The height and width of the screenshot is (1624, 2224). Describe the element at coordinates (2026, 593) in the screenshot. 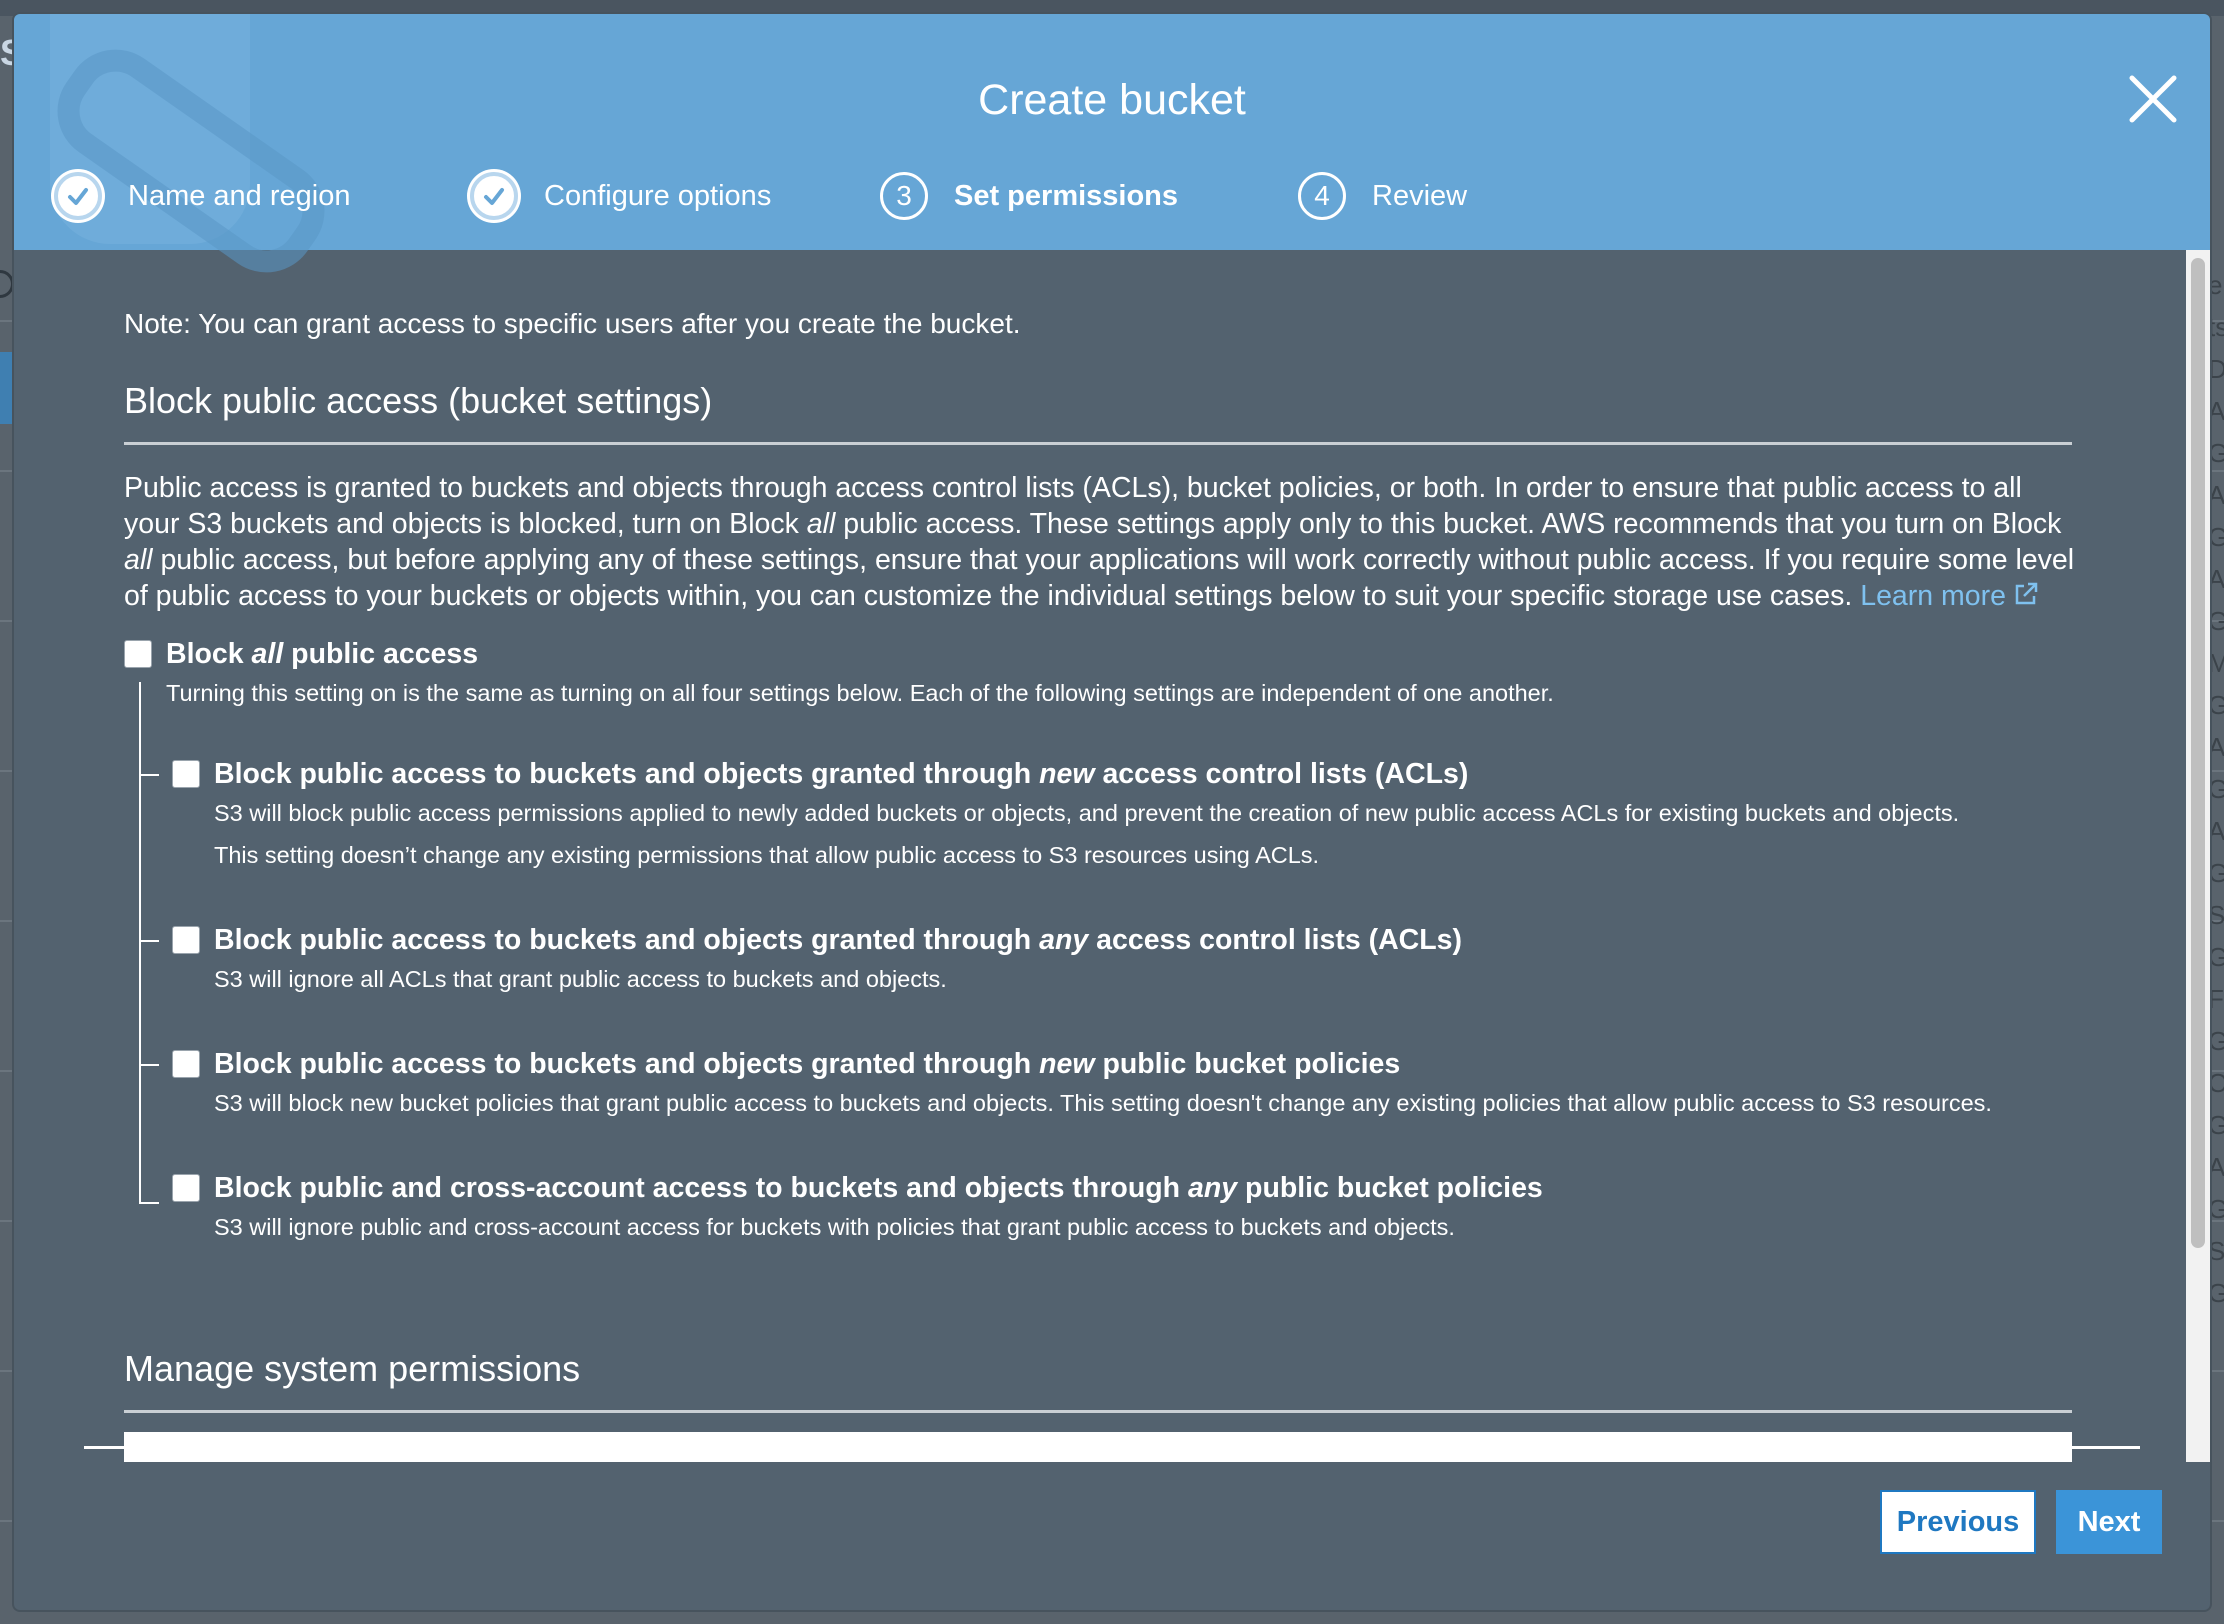

I see `external-link-icon` at that location.